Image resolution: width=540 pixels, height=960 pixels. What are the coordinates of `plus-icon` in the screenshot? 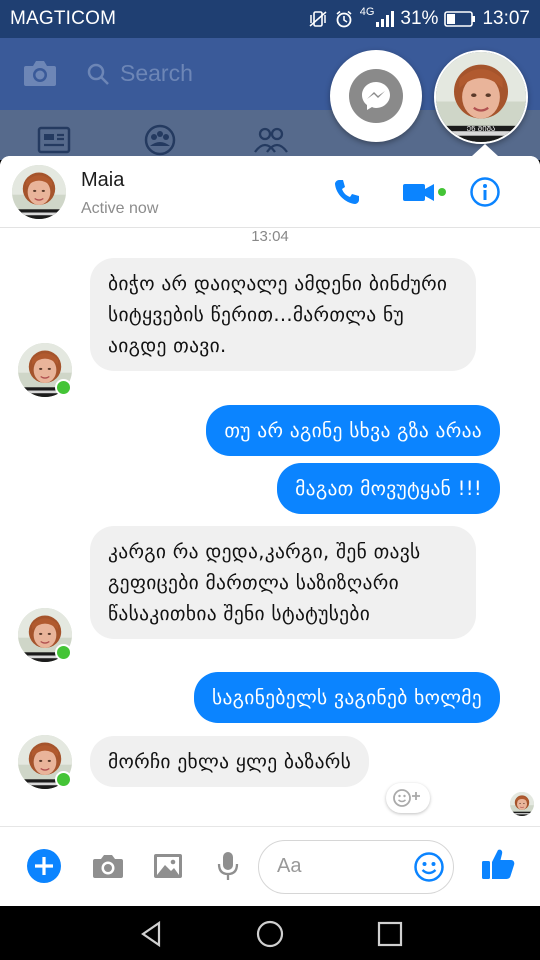 It's located at (44, 866).